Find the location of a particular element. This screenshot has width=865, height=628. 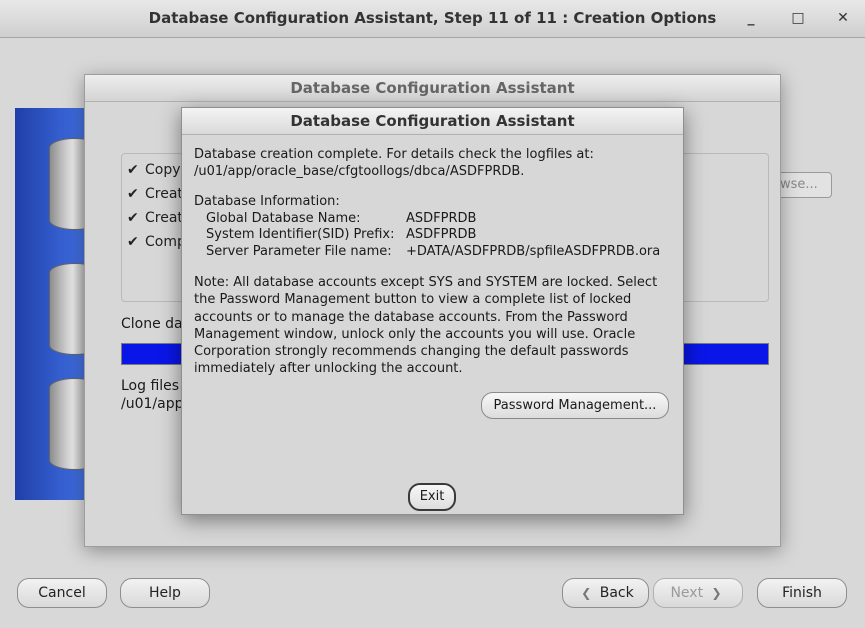

completion-dialog-title: Database Configuration Assistant is located at coordinates (432, 121).